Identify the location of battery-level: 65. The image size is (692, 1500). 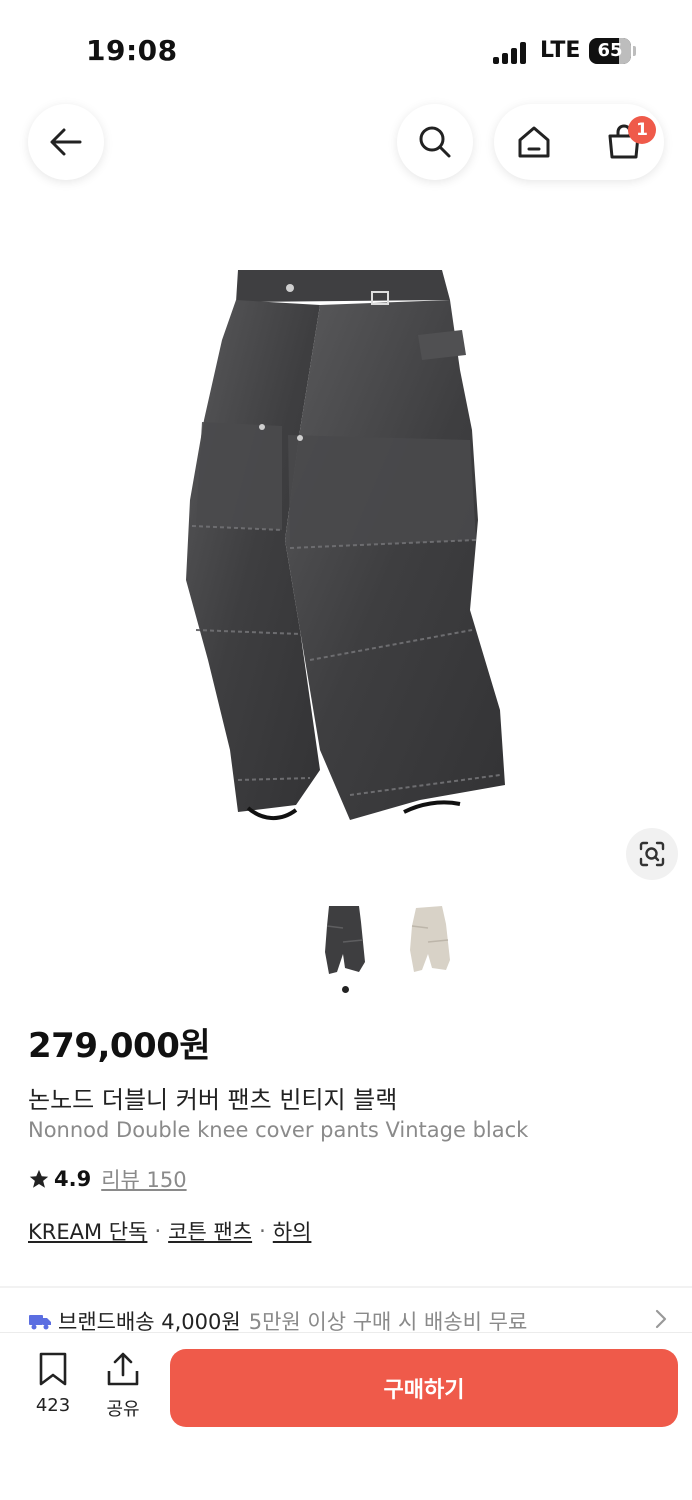
(610, 50).